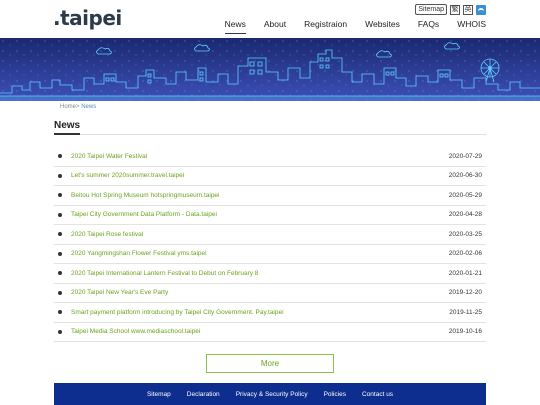 This screenshot has height=405, width=540. I want to click on nav-faqs: FAQs, so click(428, 26).